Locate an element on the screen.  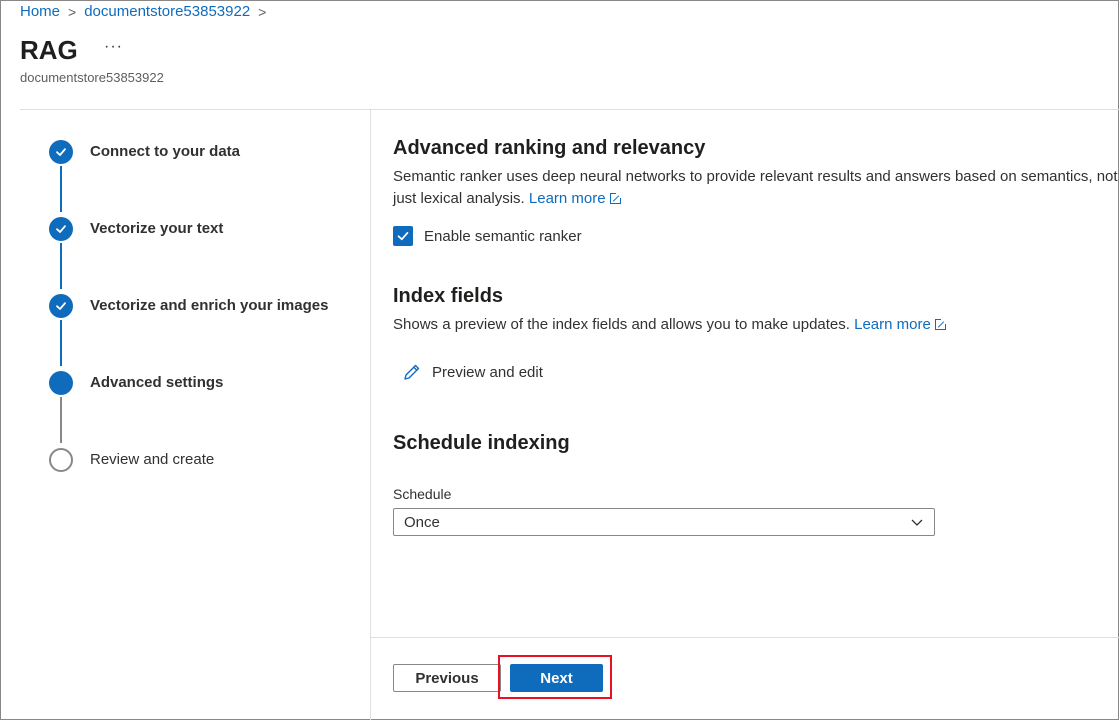
section-title-ranking: Advanced ranking and relevancy is located at coordinates (549, 148).